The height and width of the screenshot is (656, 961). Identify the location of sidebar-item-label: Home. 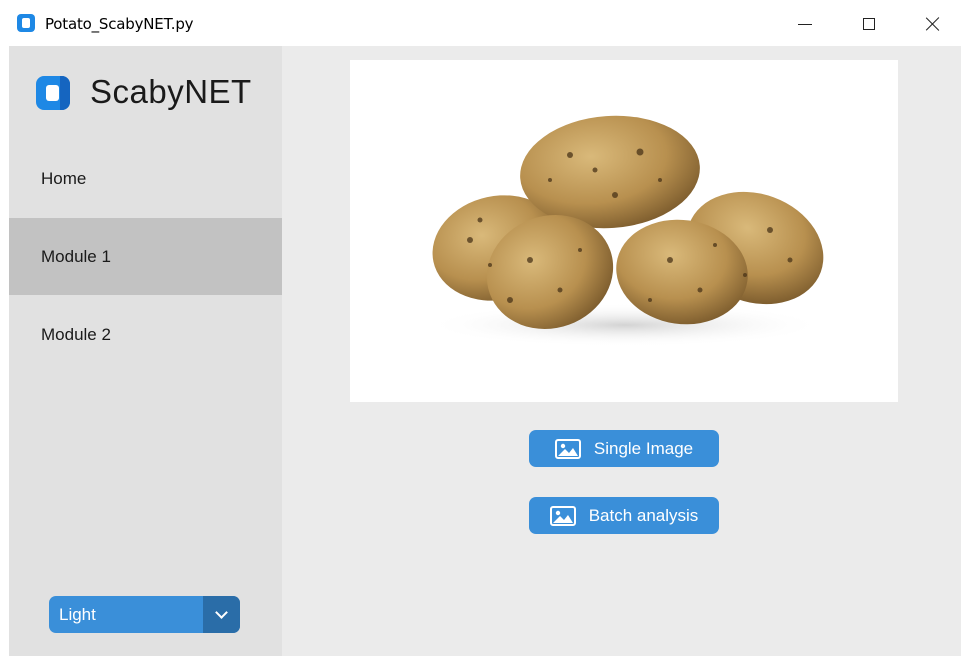
(64, 178).